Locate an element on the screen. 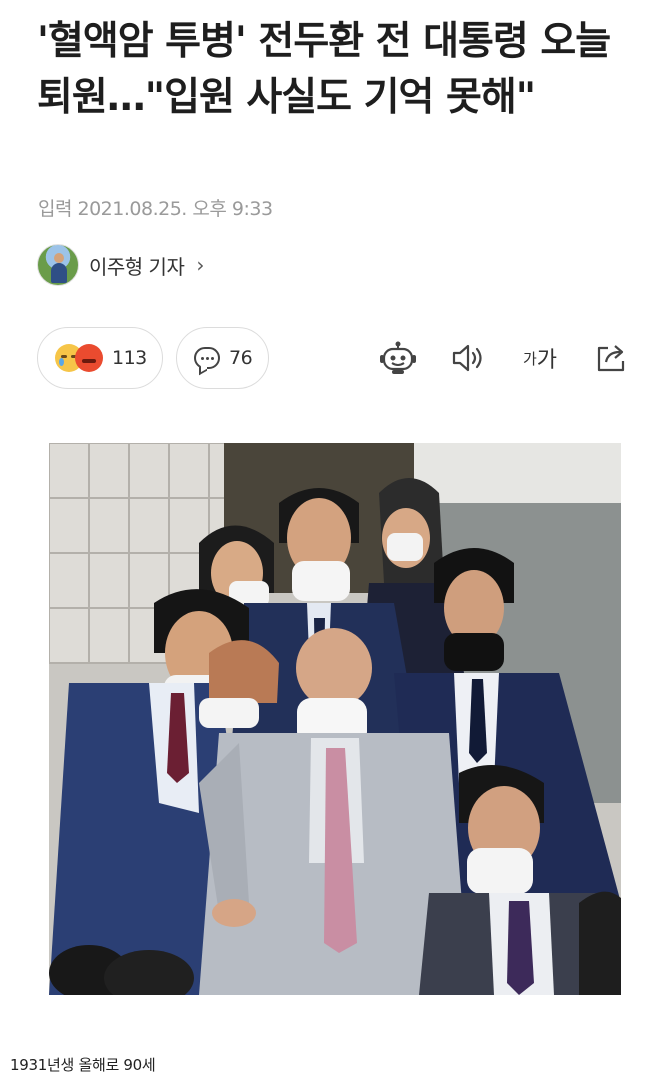  font-big-glyph: 가 is located at coordinates (547, 360).